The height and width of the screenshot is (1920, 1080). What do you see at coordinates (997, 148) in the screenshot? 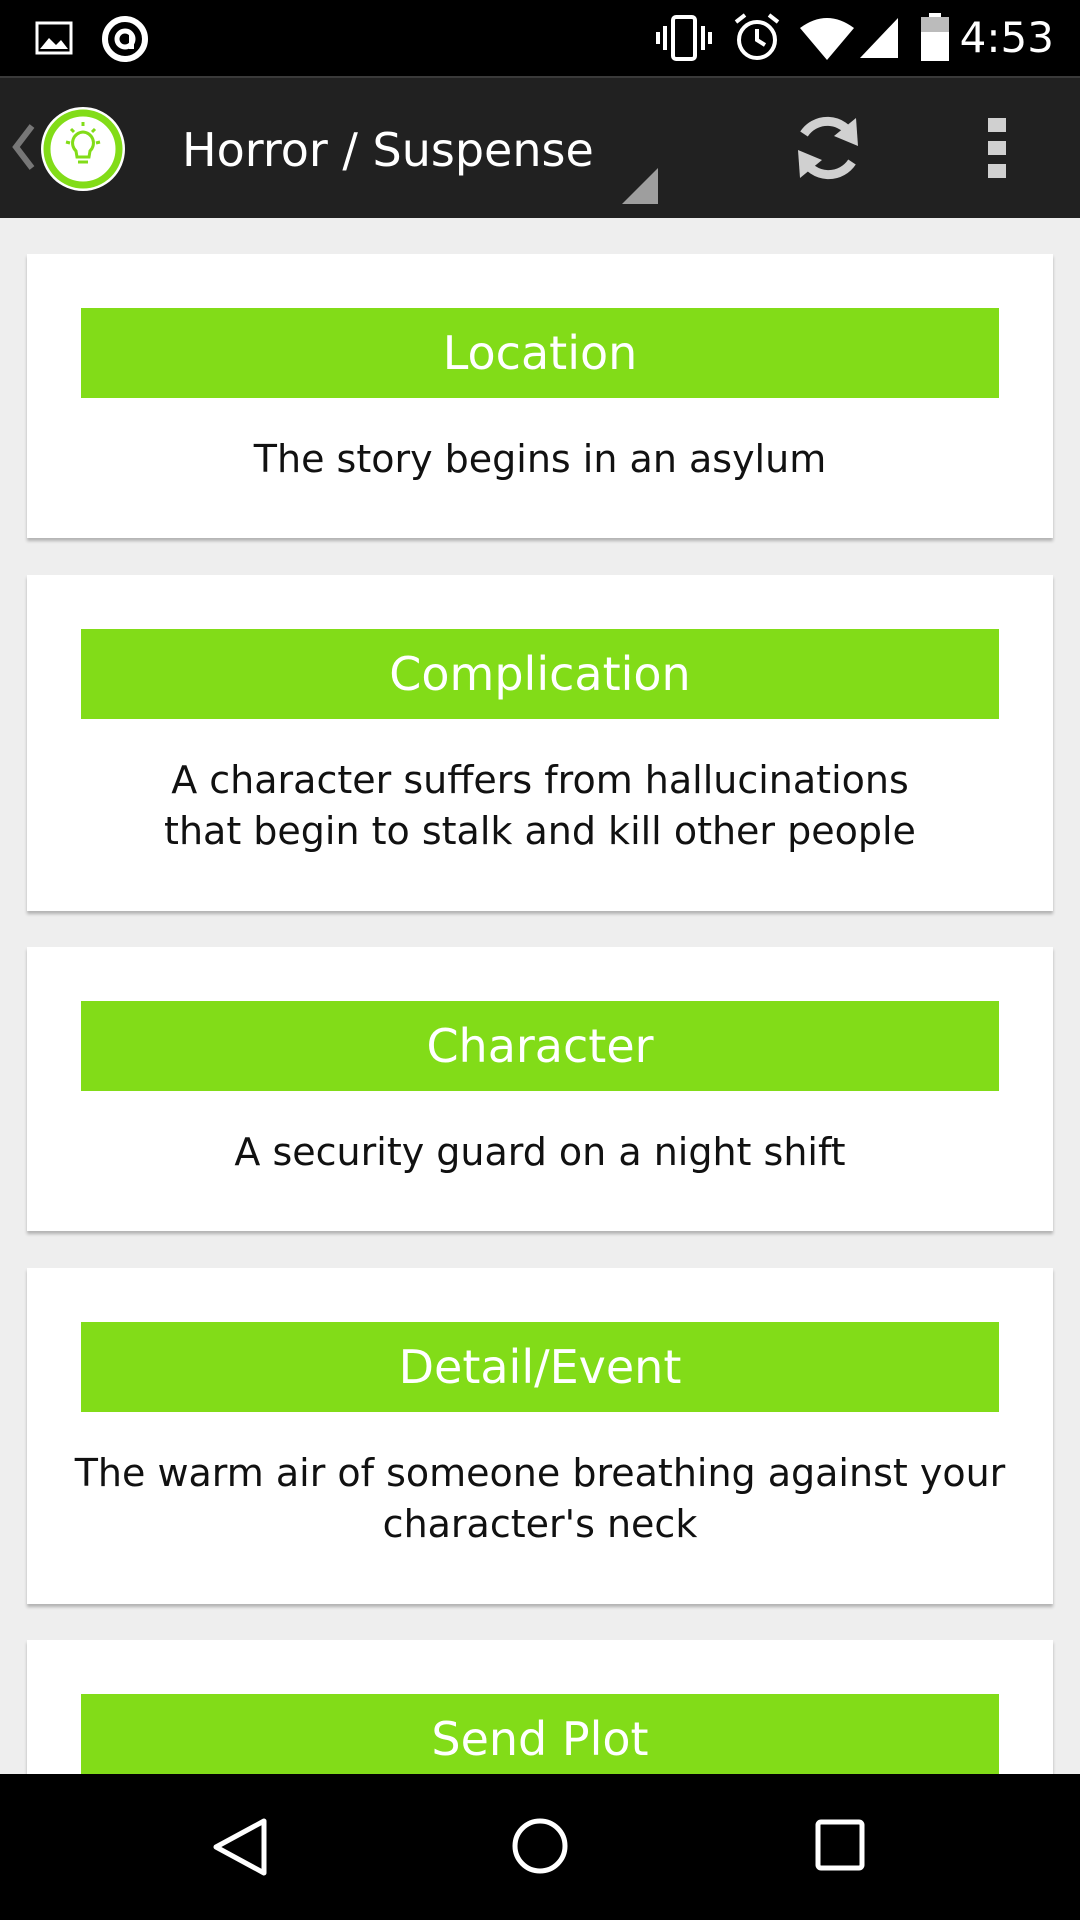
I see `overflow-menu-icon` at bounding box center [997, 148].